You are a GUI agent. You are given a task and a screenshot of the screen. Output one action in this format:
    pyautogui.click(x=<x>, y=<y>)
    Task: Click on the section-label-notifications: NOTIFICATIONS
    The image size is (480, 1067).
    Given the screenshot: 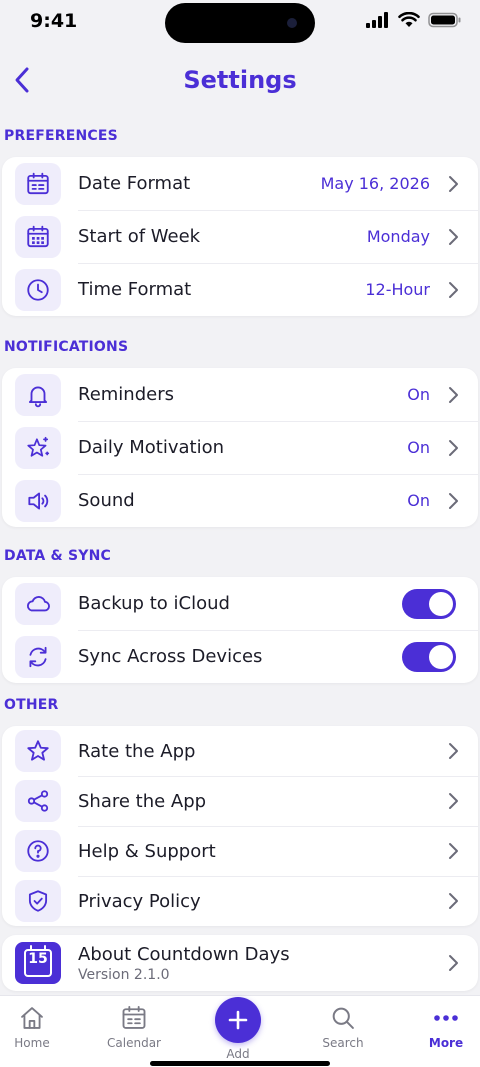 What is the action you would take?
    pyautogui.click(x=66, y=347)
    